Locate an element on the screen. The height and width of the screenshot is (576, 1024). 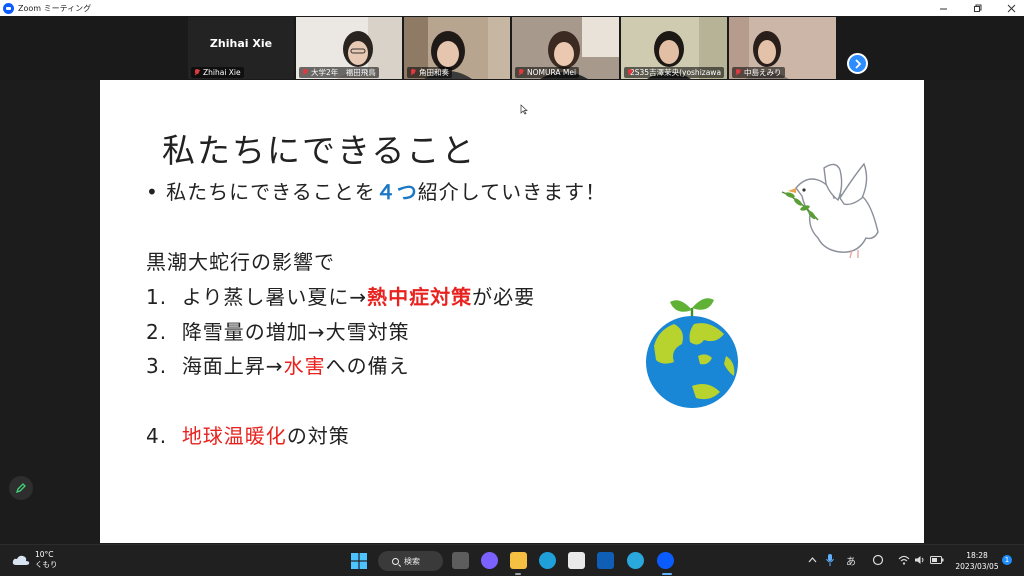
weather-widget: 10°C くもり is located at coordinates (35, 560).